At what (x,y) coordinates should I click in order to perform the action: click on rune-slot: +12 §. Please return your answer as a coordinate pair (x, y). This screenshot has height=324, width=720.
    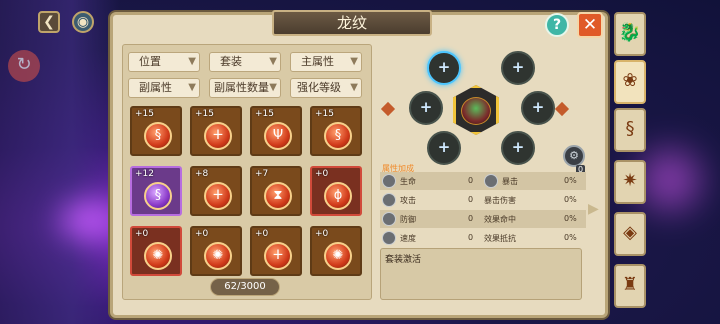
    Looking at the image, I should click on (156, 191).